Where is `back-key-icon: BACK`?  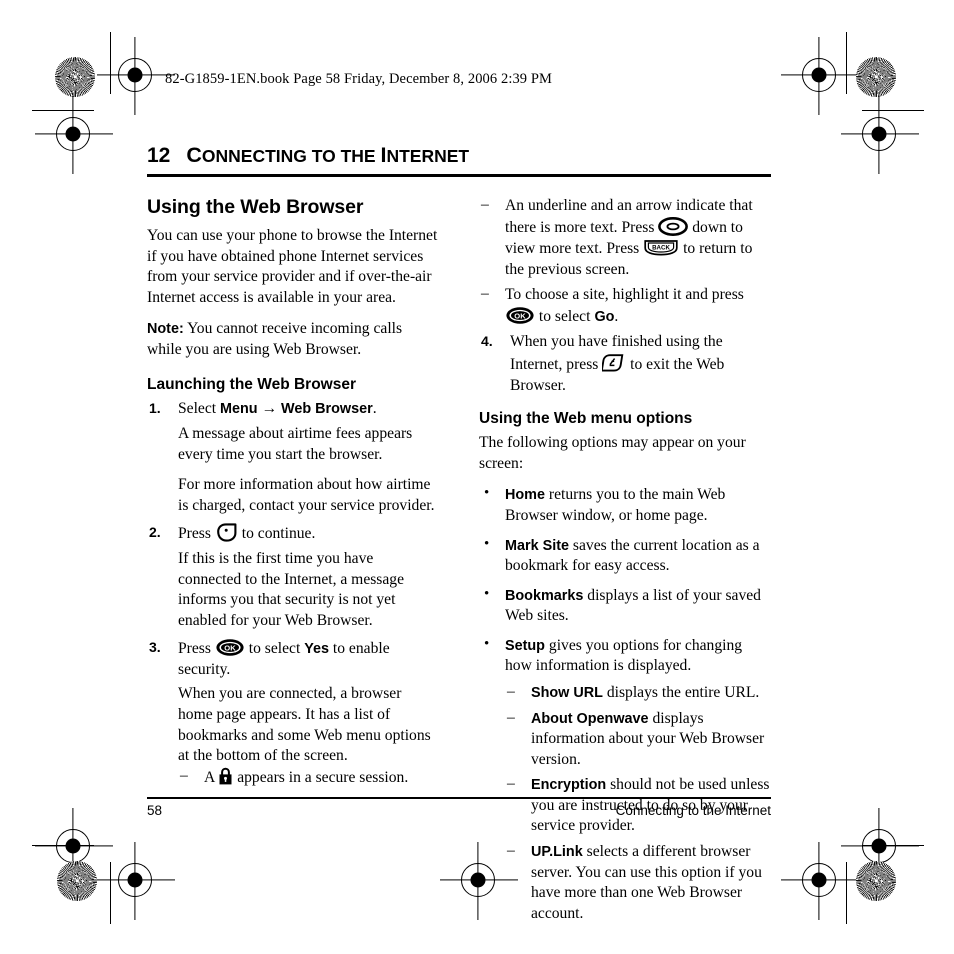
back-key-icon: BACK is located at coordinates (661, 247).